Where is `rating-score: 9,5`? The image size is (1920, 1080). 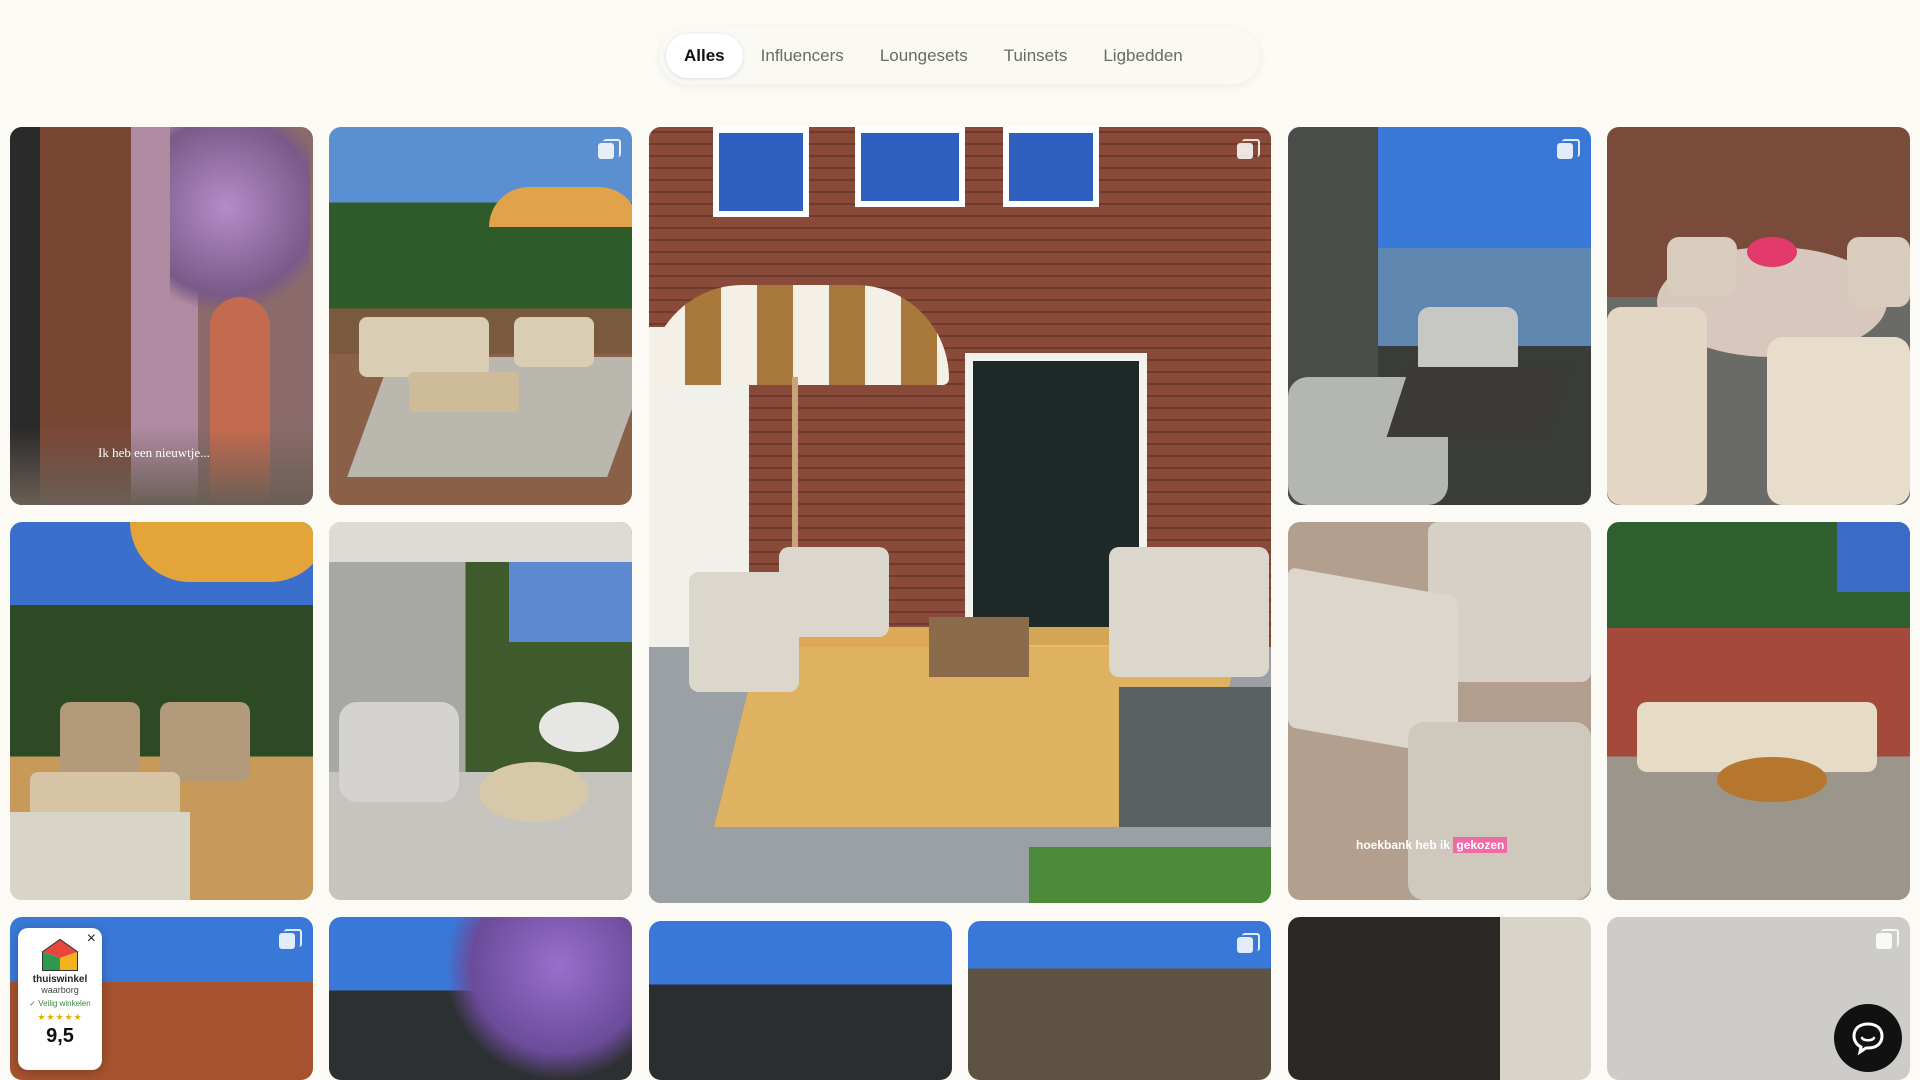
rating-score: 9,5 is located at coordinates (60, 1036).